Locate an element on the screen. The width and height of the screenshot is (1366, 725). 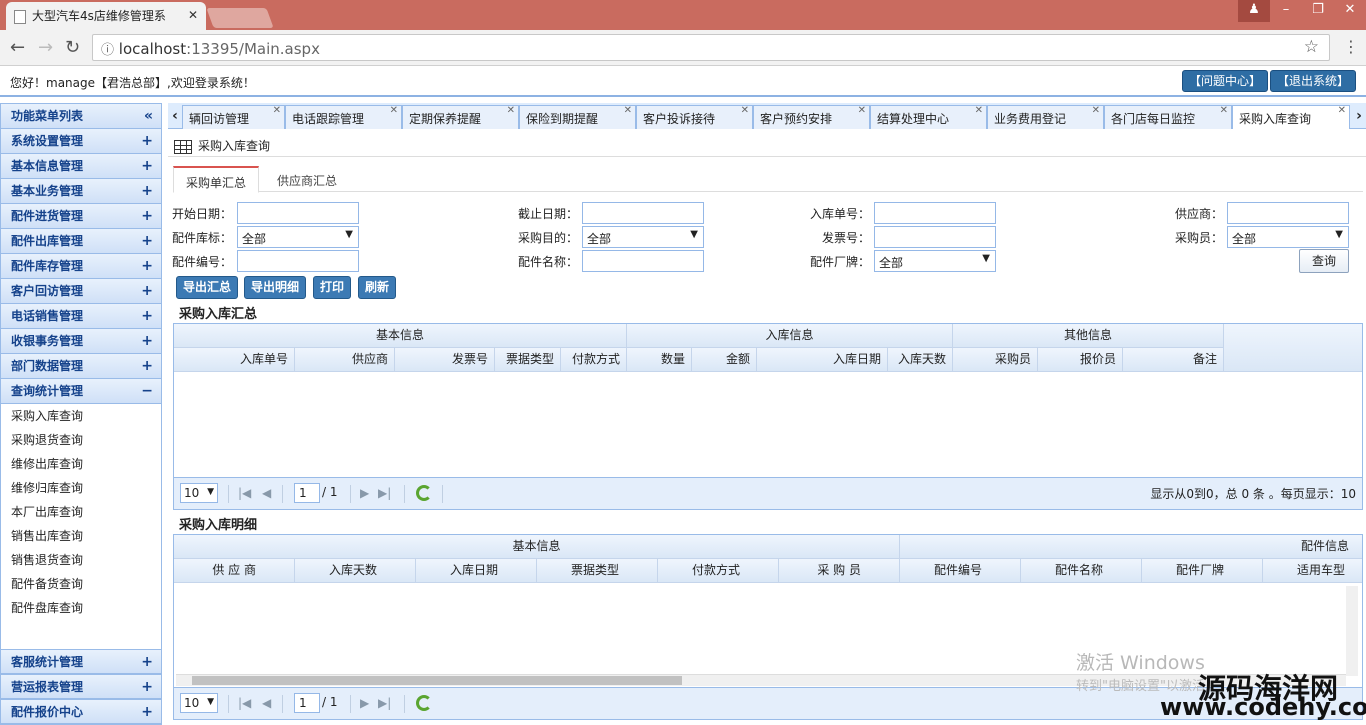
sidebar-group: 基本业务管理 + is located at coordinates (81, 191).